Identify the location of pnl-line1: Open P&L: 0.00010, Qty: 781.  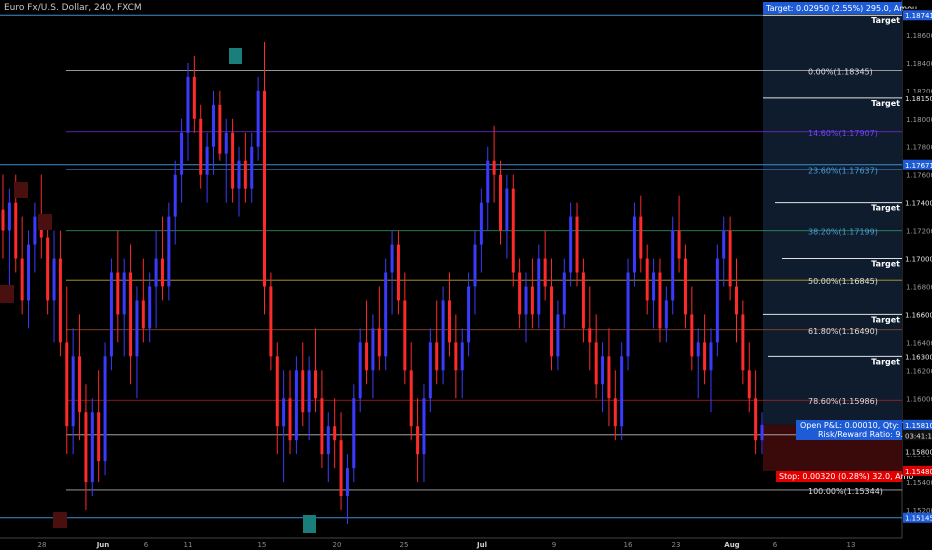
(858, 425).